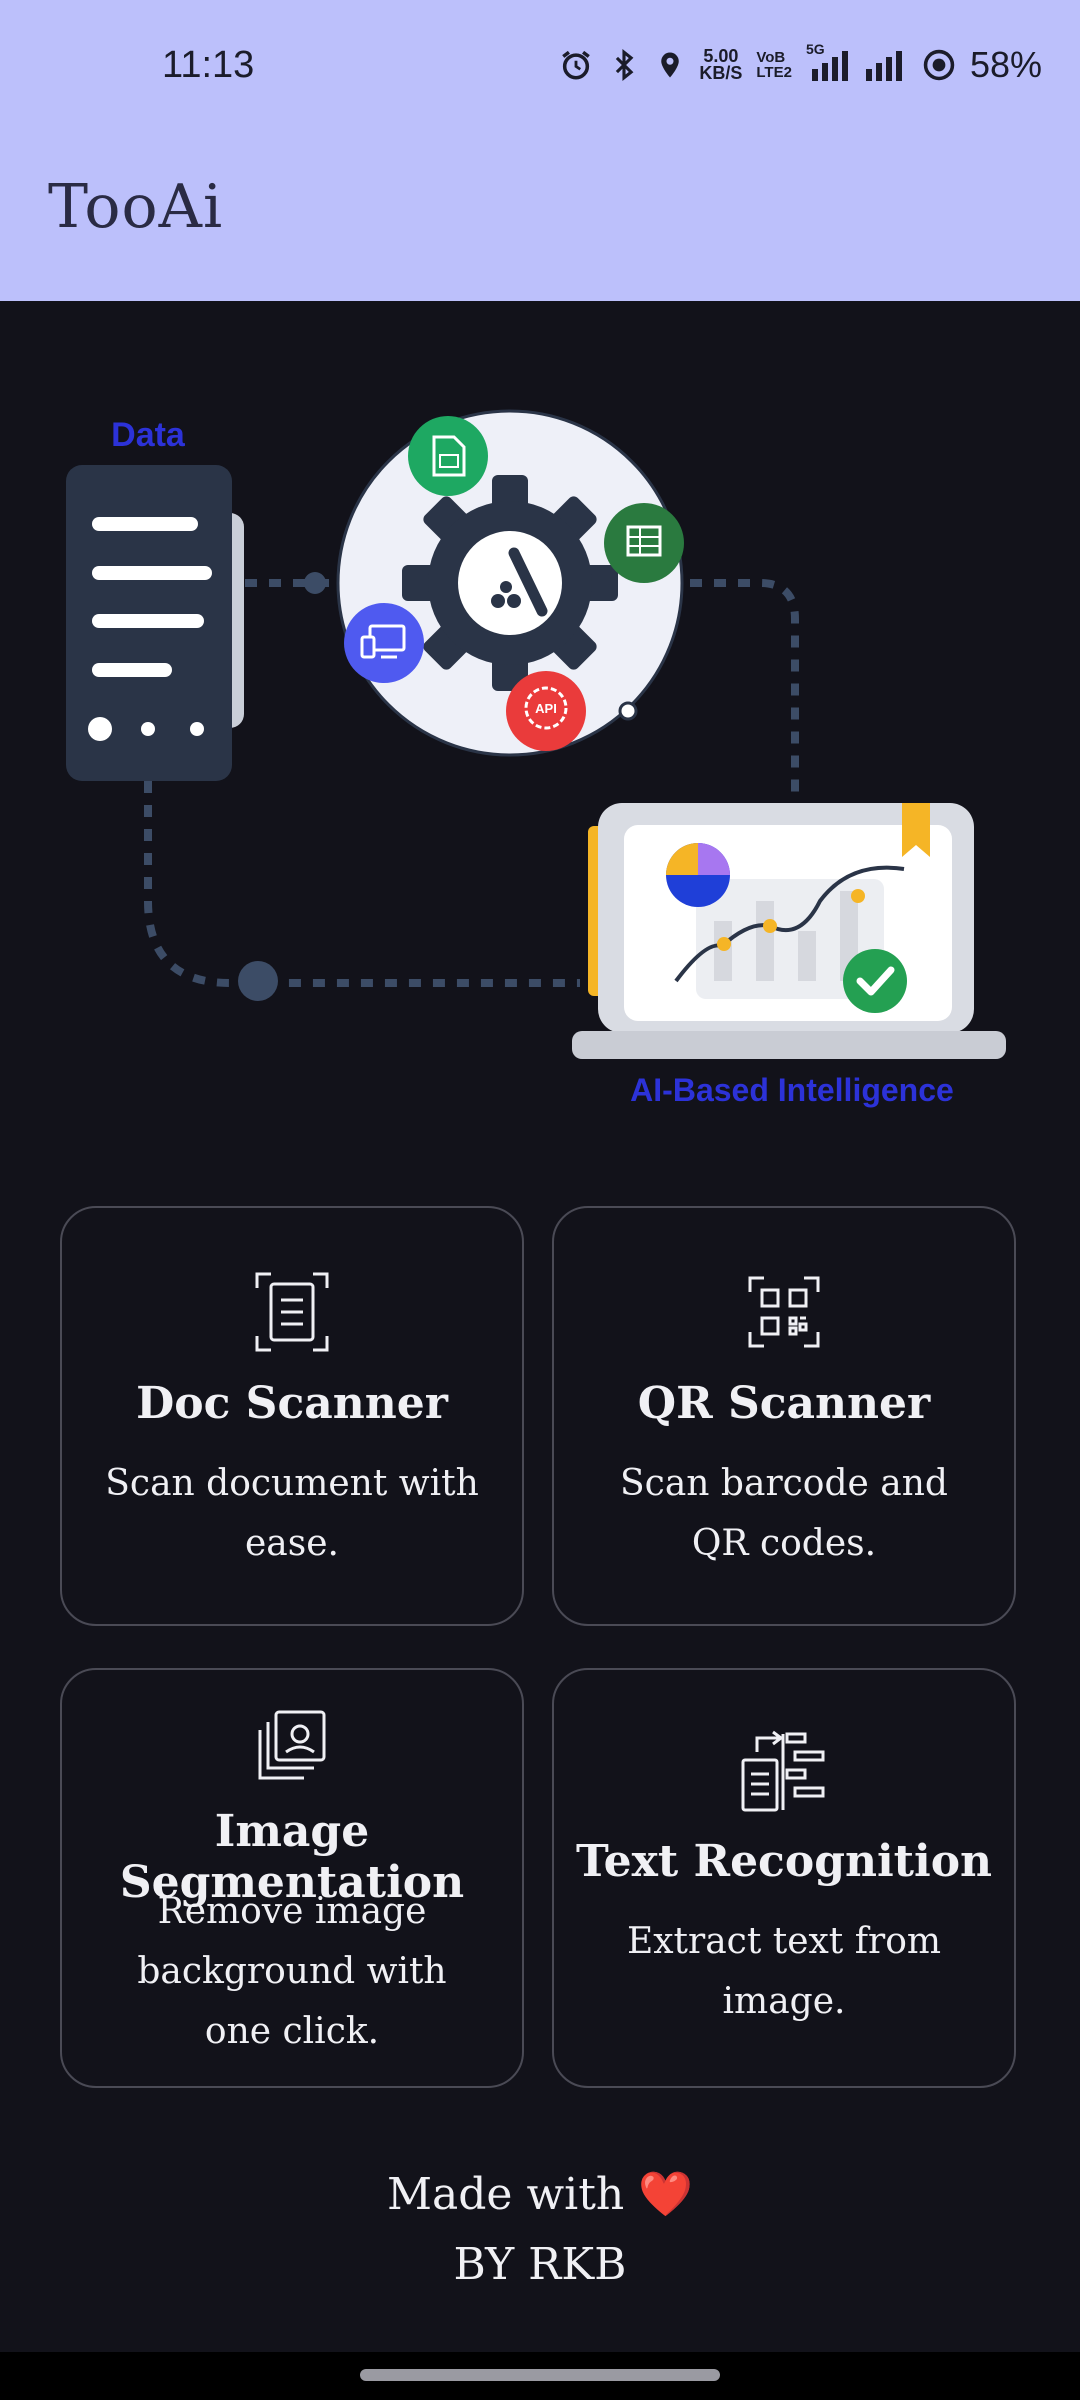 The image size is (1080, 2400). I want to click on network-type: 5G, so click(815, 49).